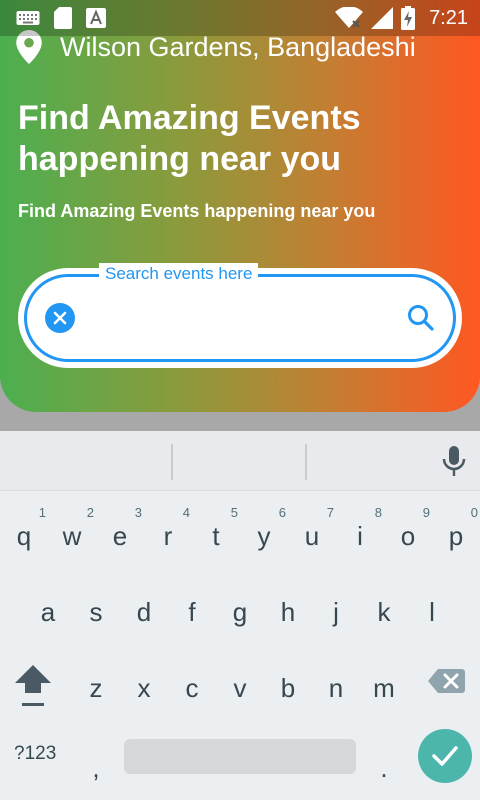 The image size is (480, 800). Describe the element at coordinates (48, 611) in the screenshot. I see `key-label: a` at that location.